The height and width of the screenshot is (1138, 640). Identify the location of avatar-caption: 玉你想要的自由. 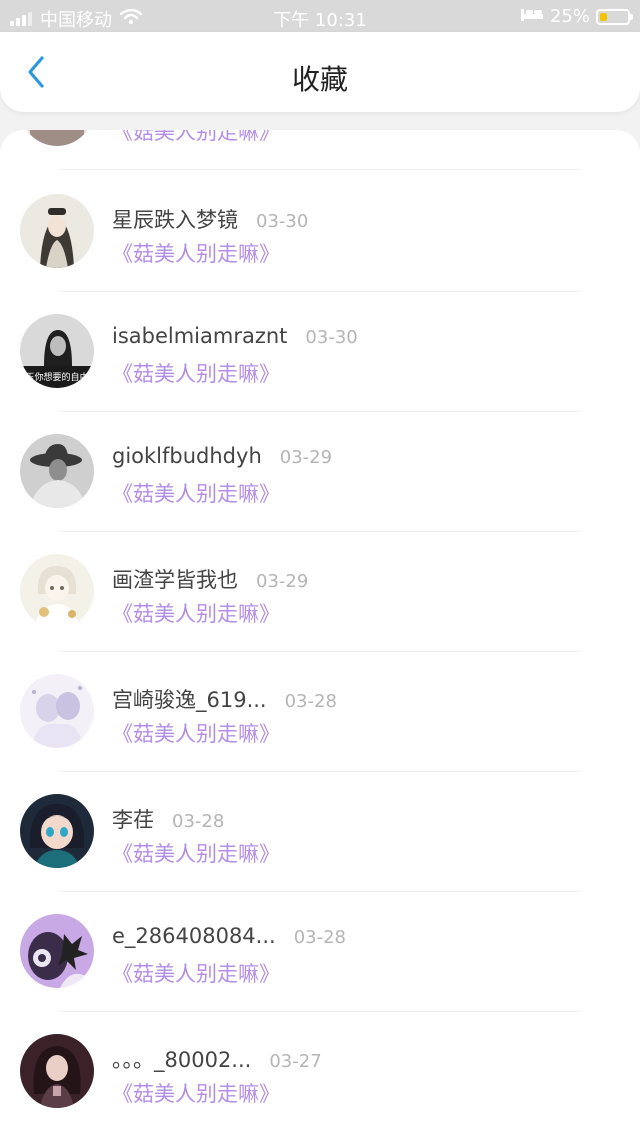
(56, 377).